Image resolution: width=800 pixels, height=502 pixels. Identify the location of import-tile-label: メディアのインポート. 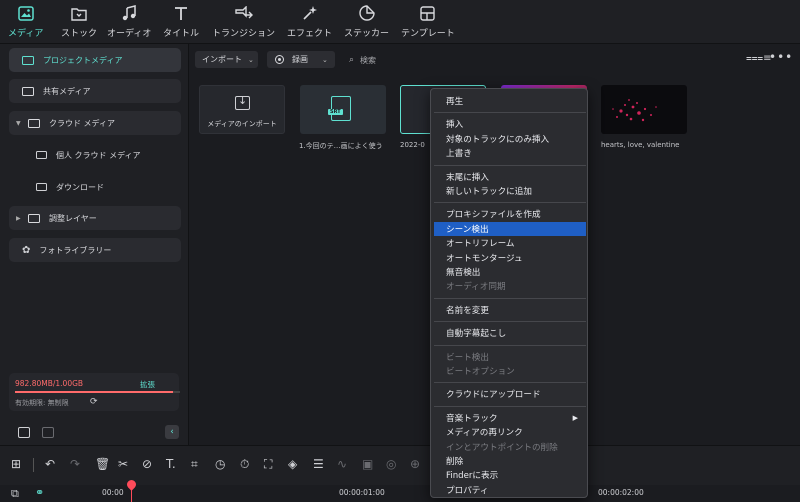
(242, 124).